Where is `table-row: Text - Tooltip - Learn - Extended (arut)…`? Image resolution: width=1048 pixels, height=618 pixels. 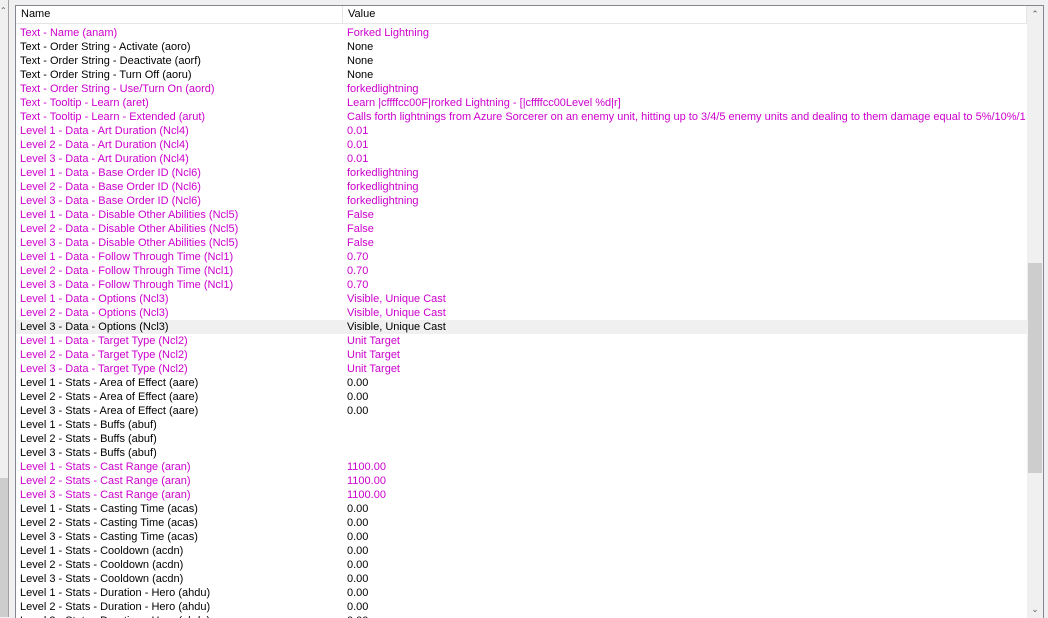
table-row: Text - Tooltip - Learn - Extended (arut)… is located at coordinates (521, 117).